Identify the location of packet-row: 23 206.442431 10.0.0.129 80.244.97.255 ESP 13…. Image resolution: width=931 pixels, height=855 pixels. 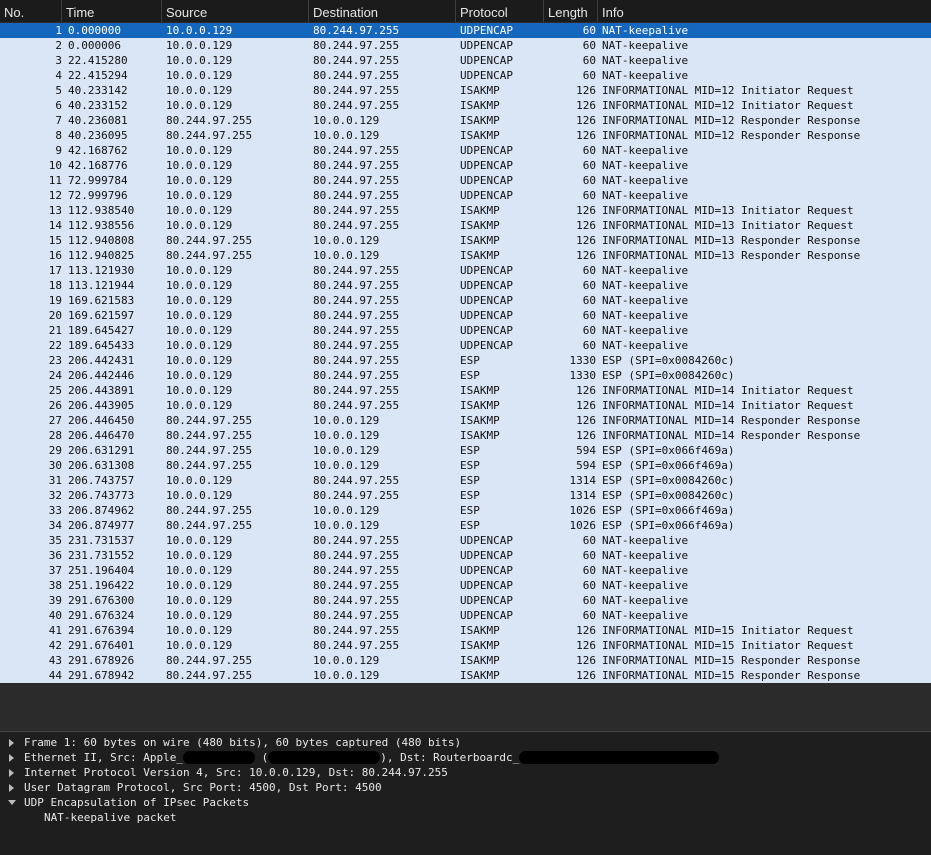
(465, 360).